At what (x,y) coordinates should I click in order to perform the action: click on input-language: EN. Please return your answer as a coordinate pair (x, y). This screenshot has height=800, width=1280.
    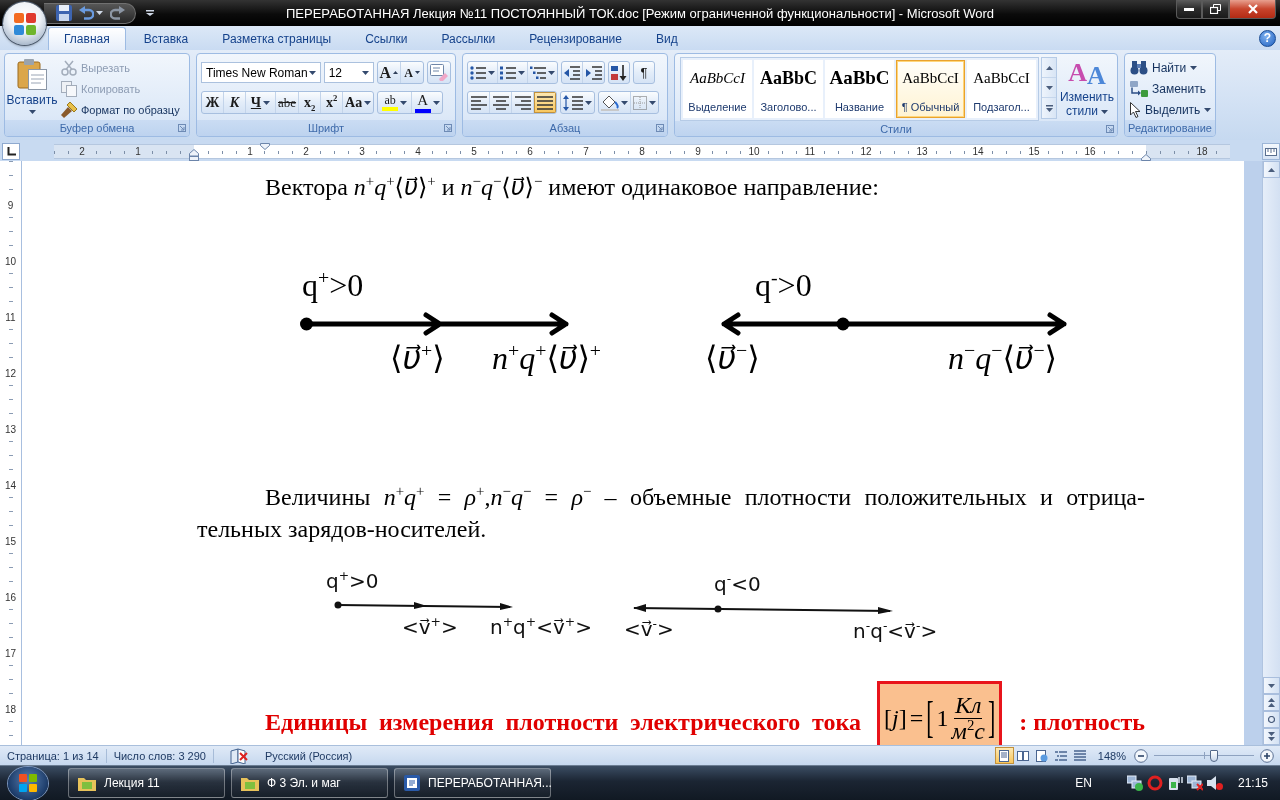
    Looking at the image, I should click on (1083, 783).